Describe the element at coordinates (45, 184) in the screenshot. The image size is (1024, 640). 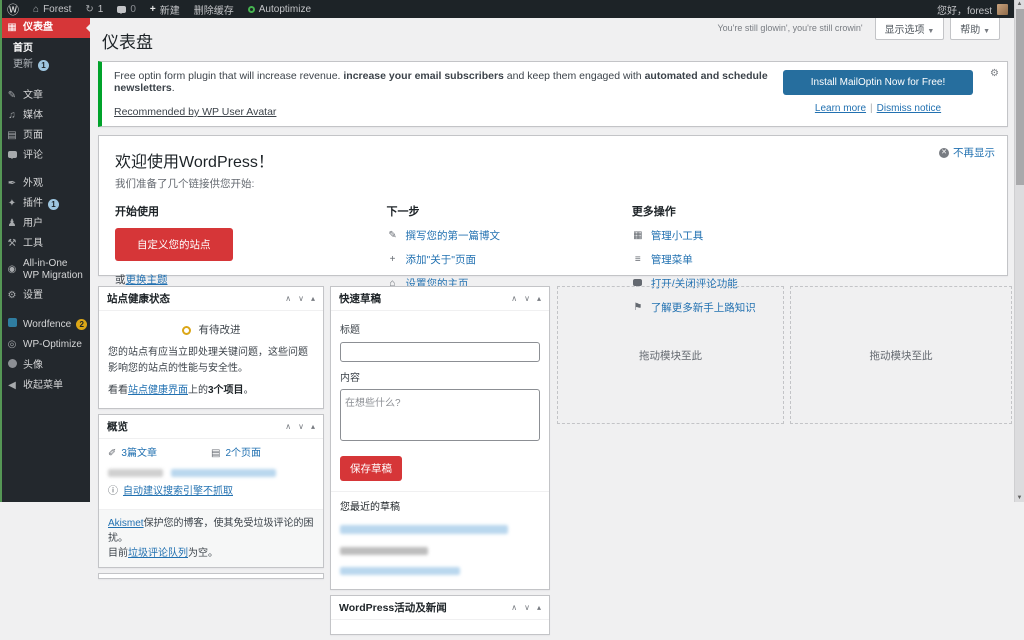
I see `sidebar-item-appearance: ✒ 外观` at that location.